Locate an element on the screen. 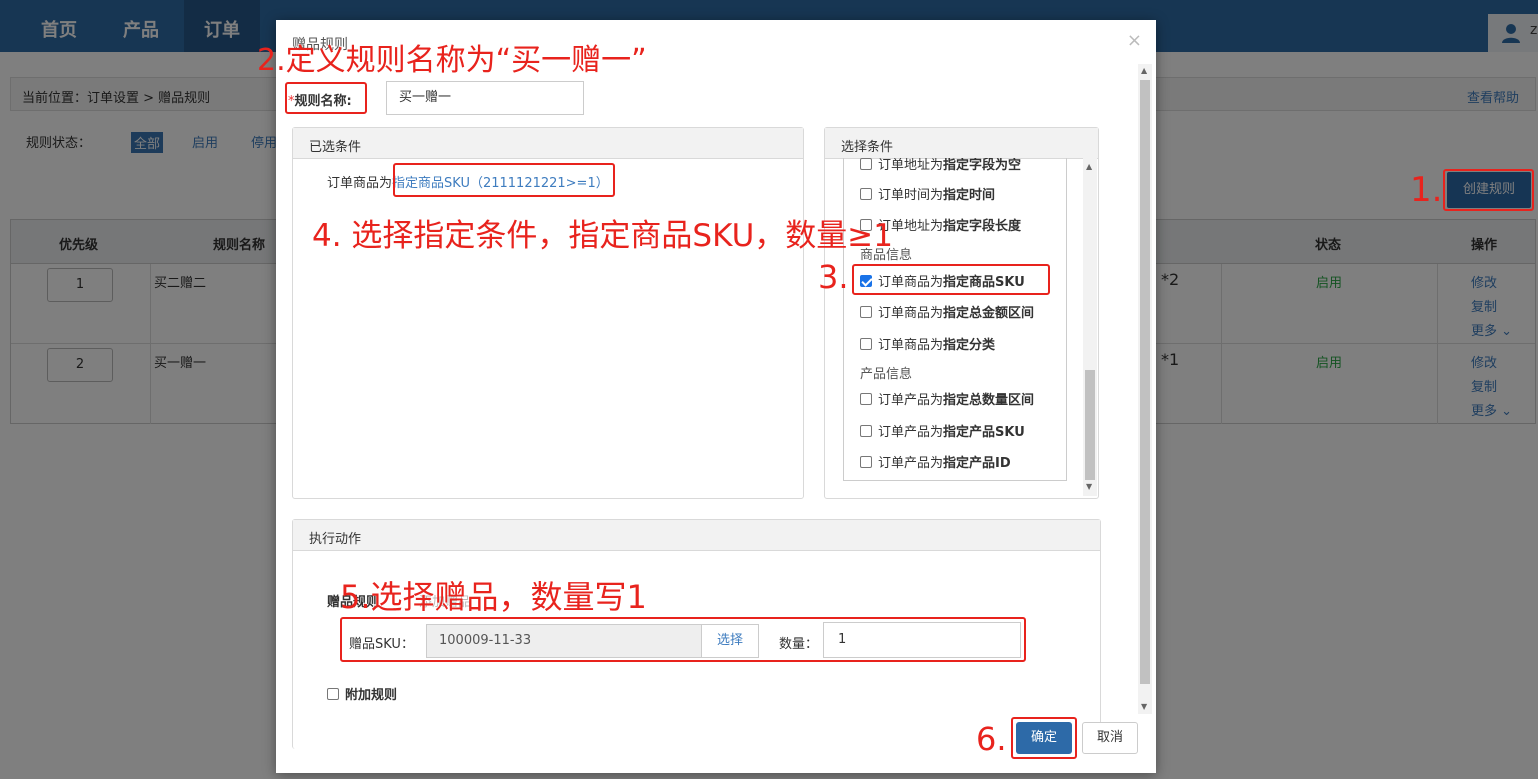 The image size is (1538, 779). highlight-selected-condition is located at coordinates (504, 180).